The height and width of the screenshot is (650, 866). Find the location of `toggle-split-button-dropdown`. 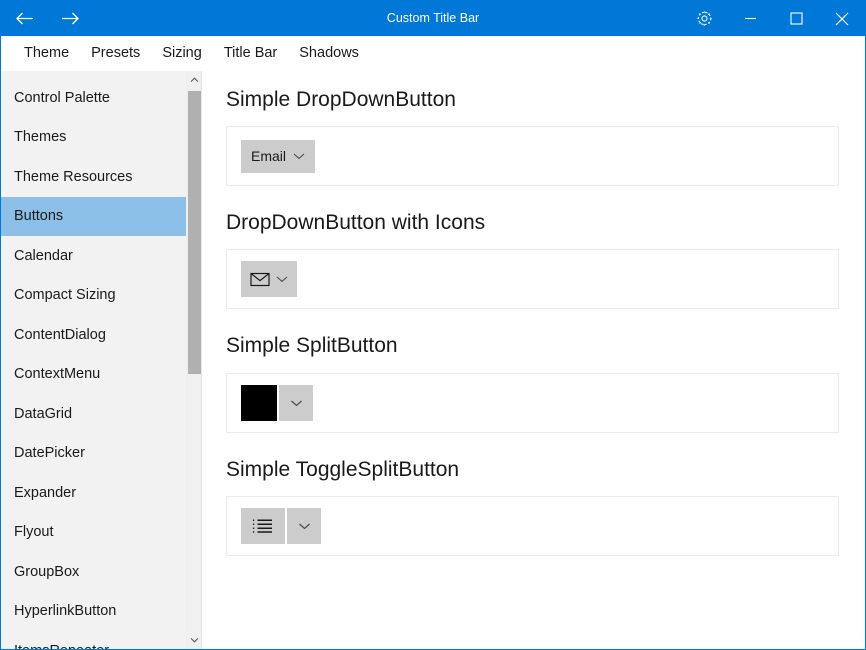

toggle-split-button-dropdown is located at coordinates (304, 525).